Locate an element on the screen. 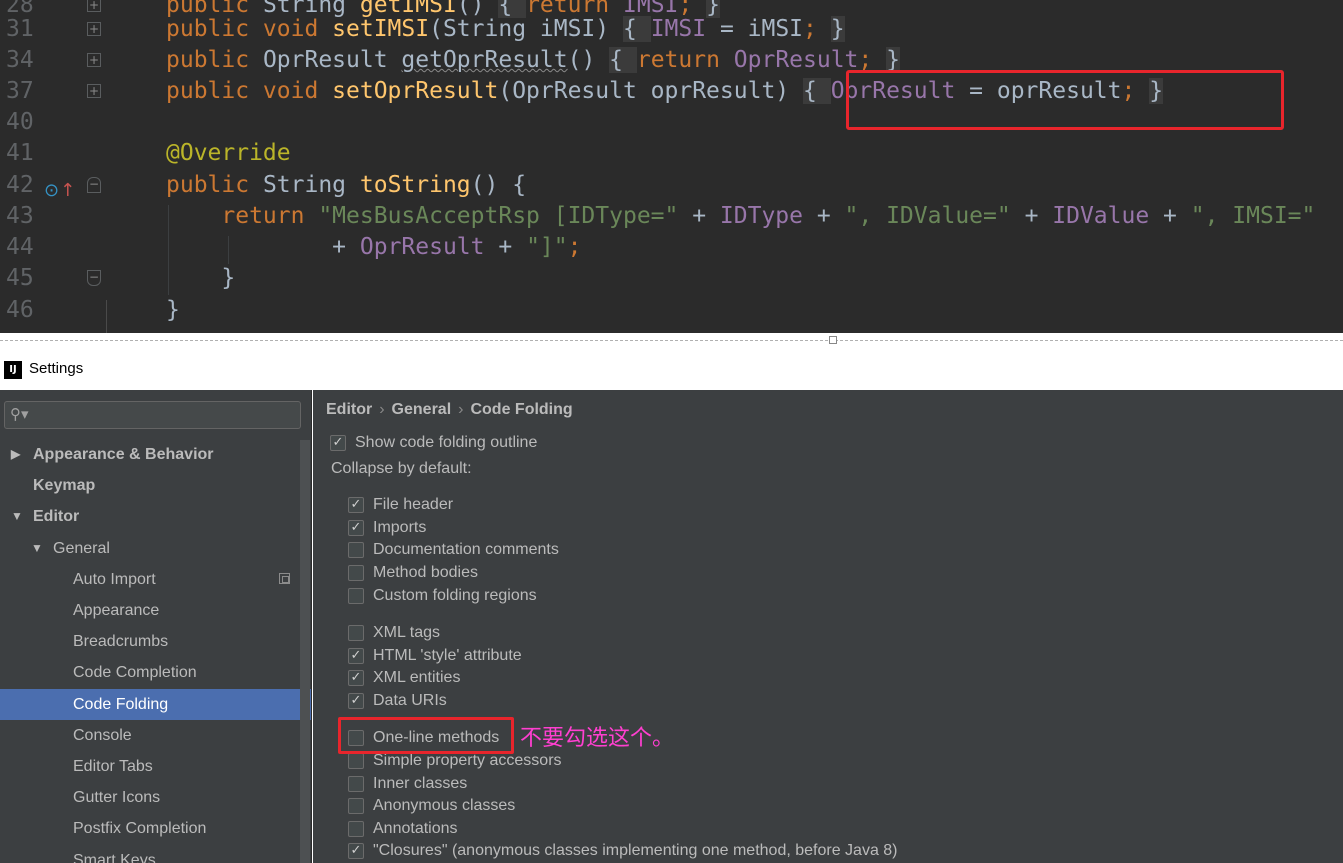 This screenshot has height=863, width=1343. breadcrumb-general: General is located at coordinates (422, 409).